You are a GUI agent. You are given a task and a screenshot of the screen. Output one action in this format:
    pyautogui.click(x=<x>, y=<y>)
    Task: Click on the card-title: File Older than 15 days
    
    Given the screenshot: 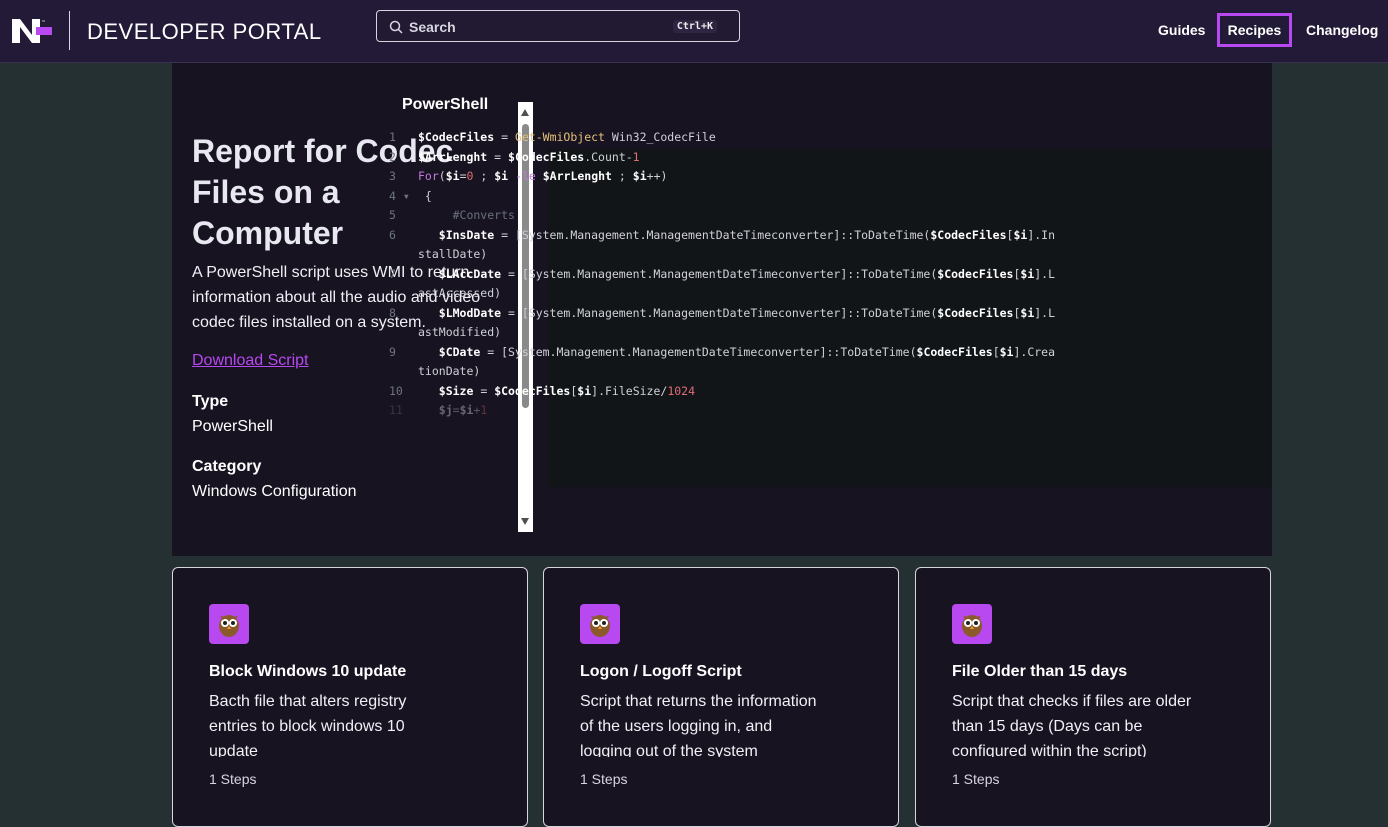 What is the action you would take?
    pyautogui.click(x=1040, y=671)
    